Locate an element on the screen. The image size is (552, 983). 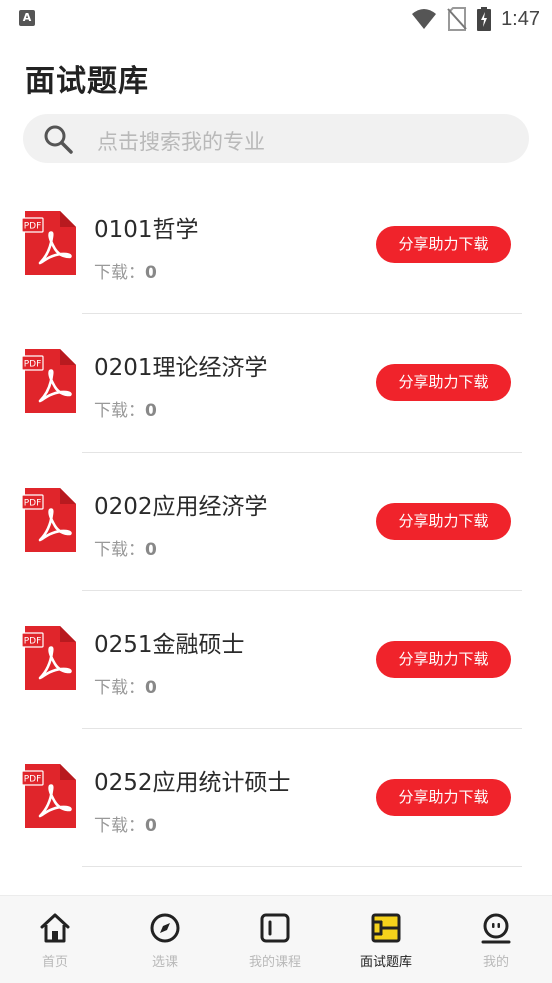
tab-courses: 选课 is located at coordinates (165, 939).